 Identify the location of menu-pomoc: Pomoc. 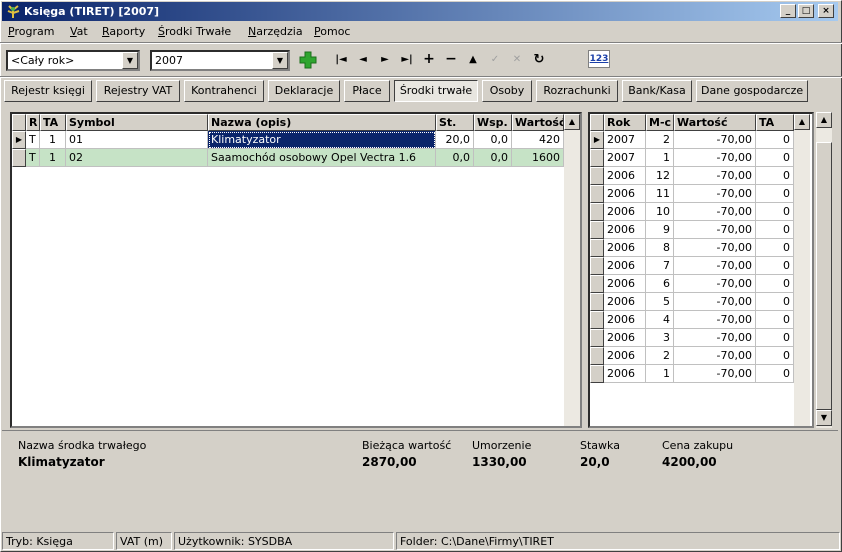
(332, 31).